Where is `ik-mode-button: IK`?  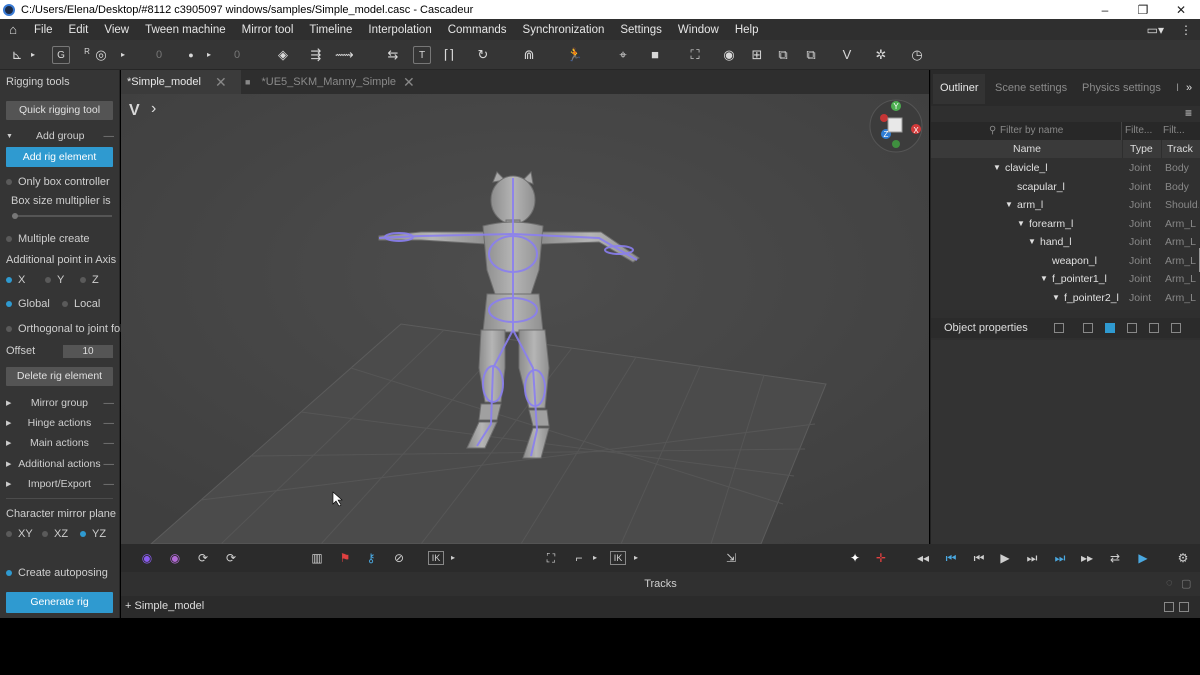
ik-mode-button: IK is located at coordinates (618, 558).